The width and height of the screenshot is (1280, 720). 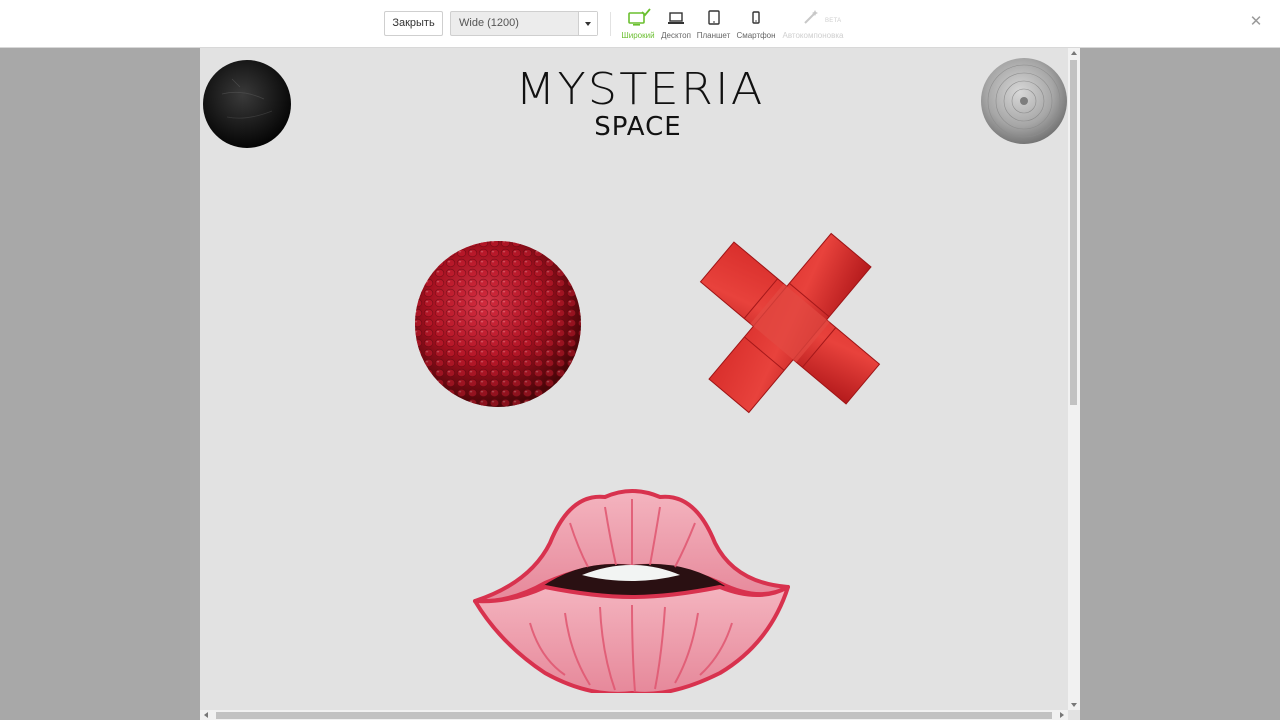 What do you see at coordinates (1074, 53) in the screenshot?
I see `scroll-up-icon` at bounding box center [1074, 53].